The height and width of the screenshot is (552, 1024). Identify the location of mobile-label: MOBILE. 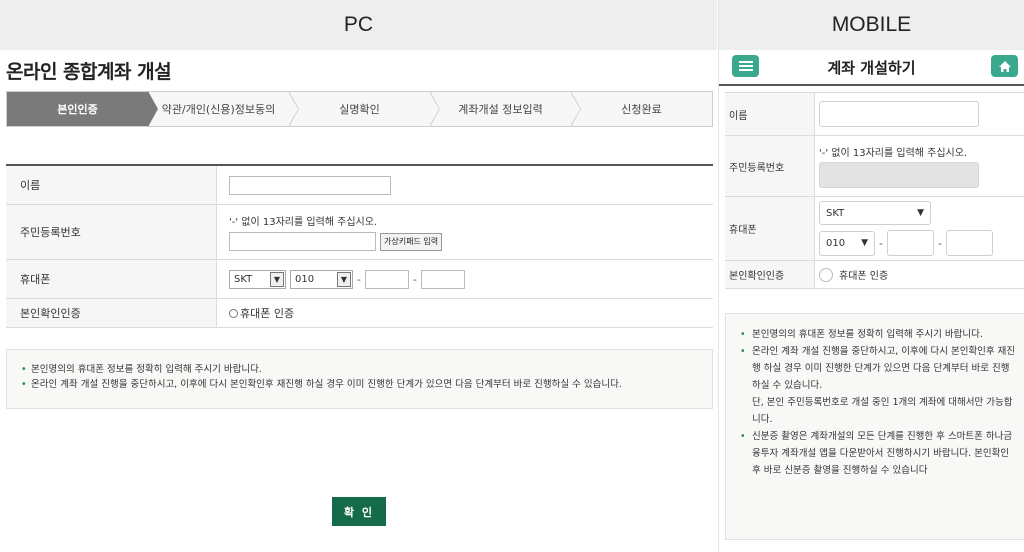
(871, 25).